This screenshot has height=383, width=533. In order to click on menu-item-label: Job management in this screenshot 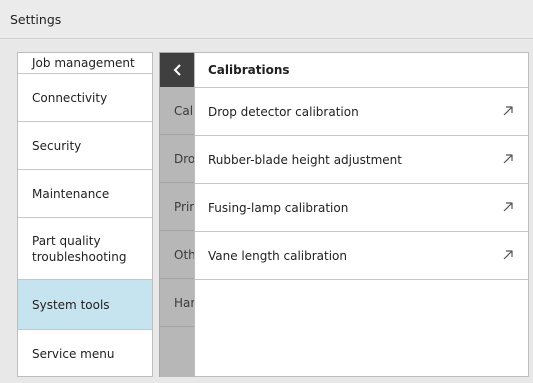, I will do `click(83, 63)`.